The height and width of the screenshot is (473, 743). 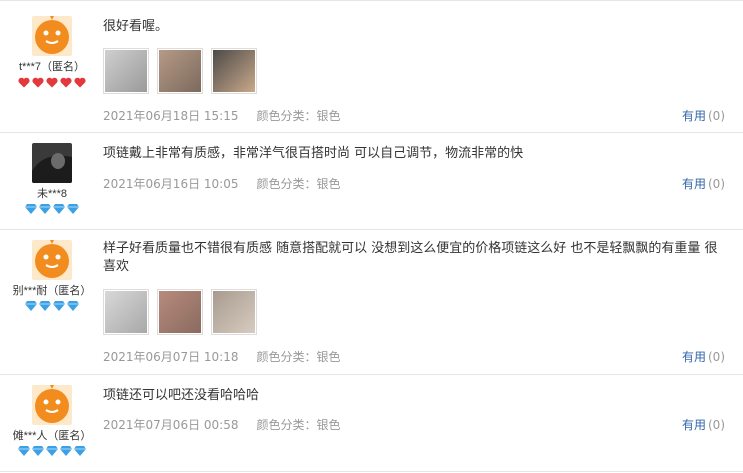 What do you see at coordinates (171, 425) in the screenshot?
I see `review-date: 2021年07月06日 00:58` at bounding box center [171, 425].